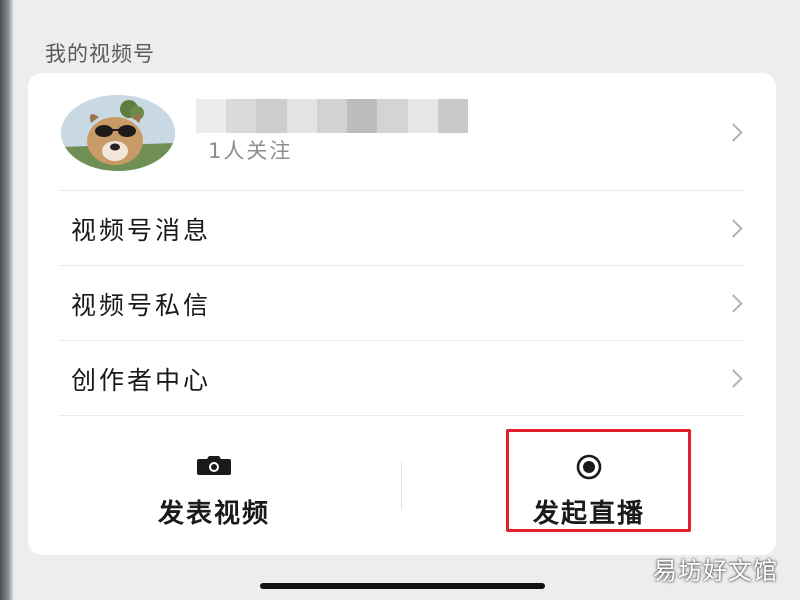  Describe the element at coordinates (214, 486) in the screenshot. I see `post-video-button: 发表视频` at that location.